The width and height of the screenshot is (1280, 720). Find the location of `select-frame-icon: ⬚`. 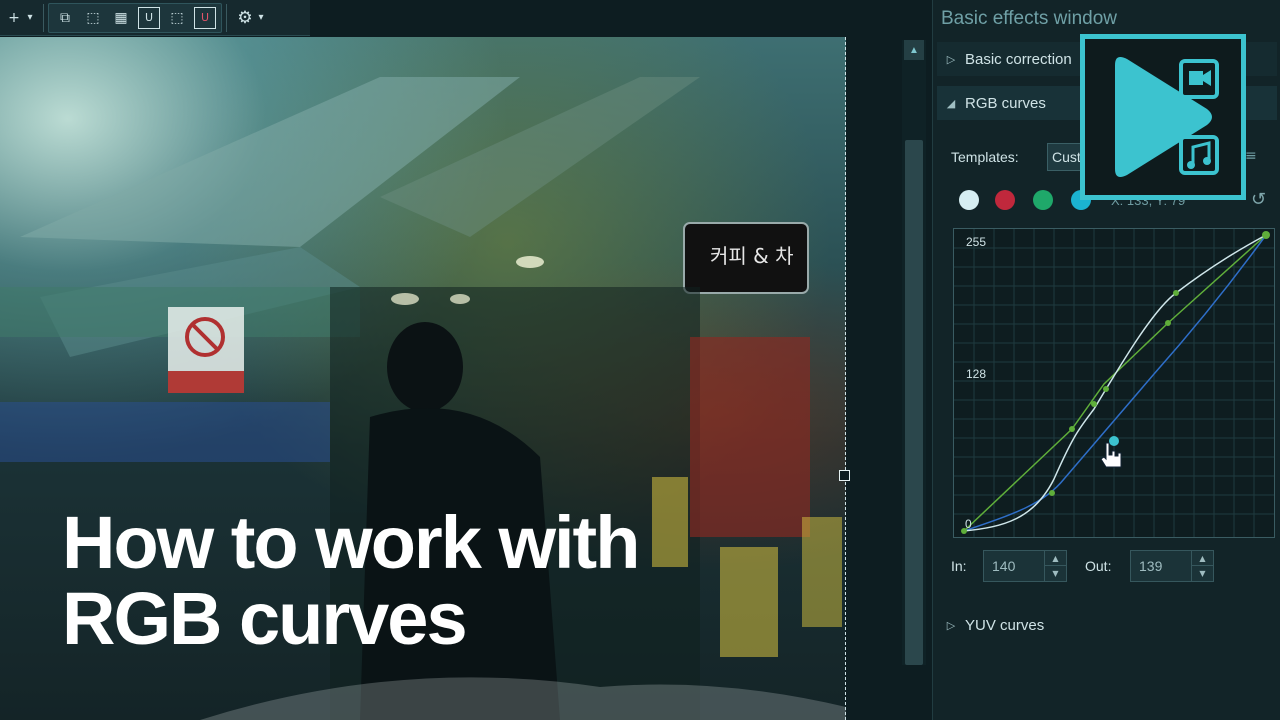

select-frame-icon: ⬚ is located at coordinates (177, 18).